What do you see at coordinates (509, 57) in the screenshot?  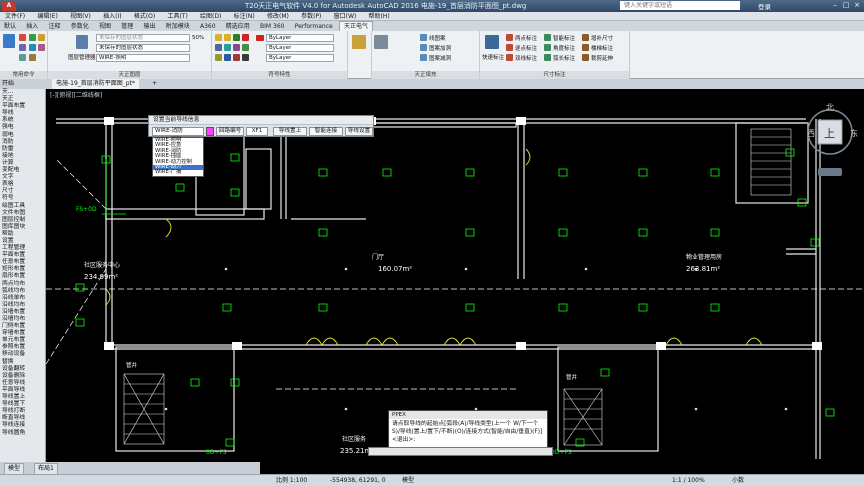 I see `double-line-dim-icon` at bounding box center [509, 57].